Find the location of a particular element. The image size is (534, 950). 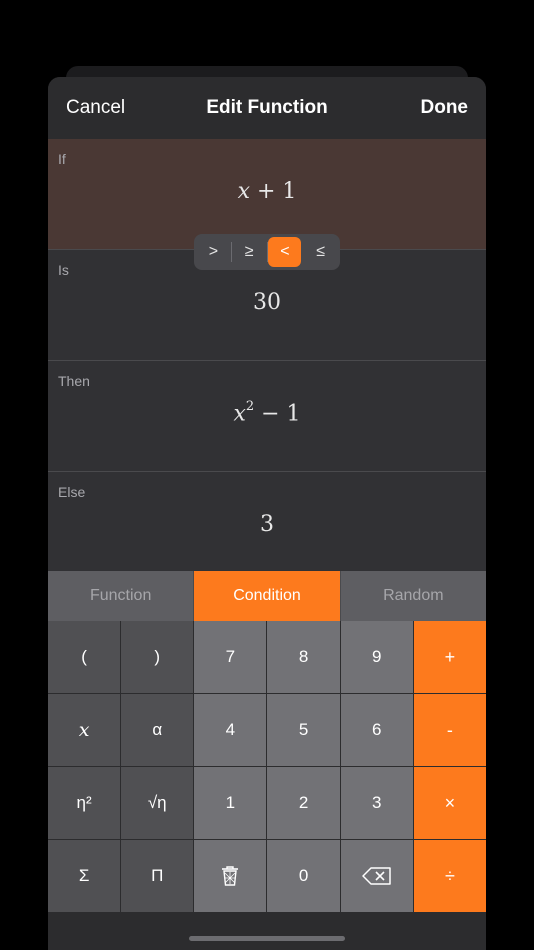

then-expression: x2 − 1 is located at coordinates (267, 413).